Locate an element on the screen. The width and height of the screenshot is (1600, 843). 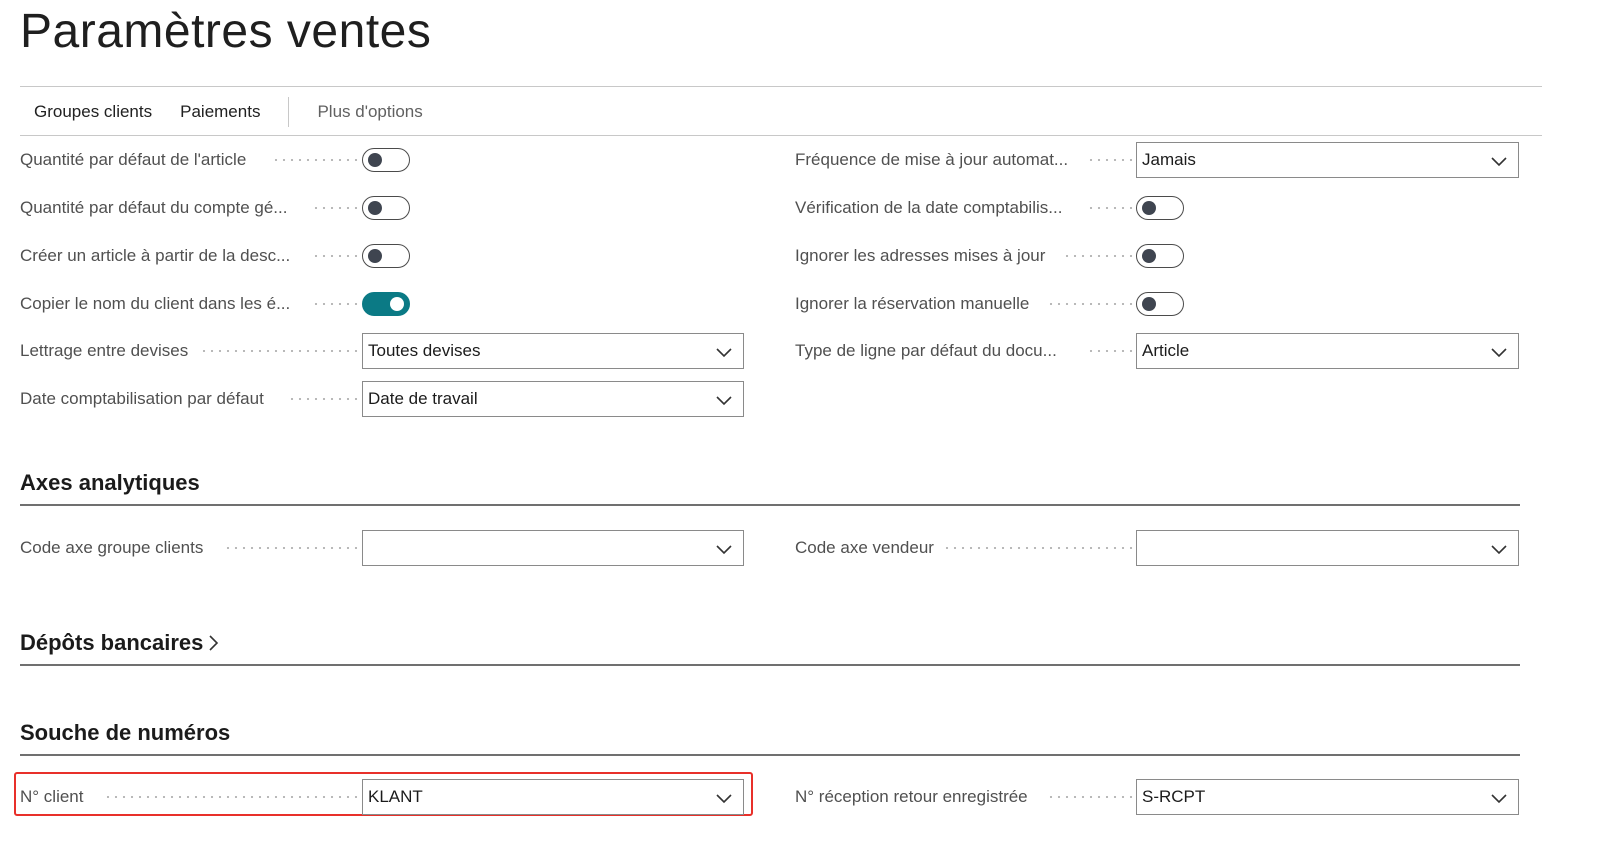
field-label: N° réception retour enregistrée is located at coordinates (911, 796).